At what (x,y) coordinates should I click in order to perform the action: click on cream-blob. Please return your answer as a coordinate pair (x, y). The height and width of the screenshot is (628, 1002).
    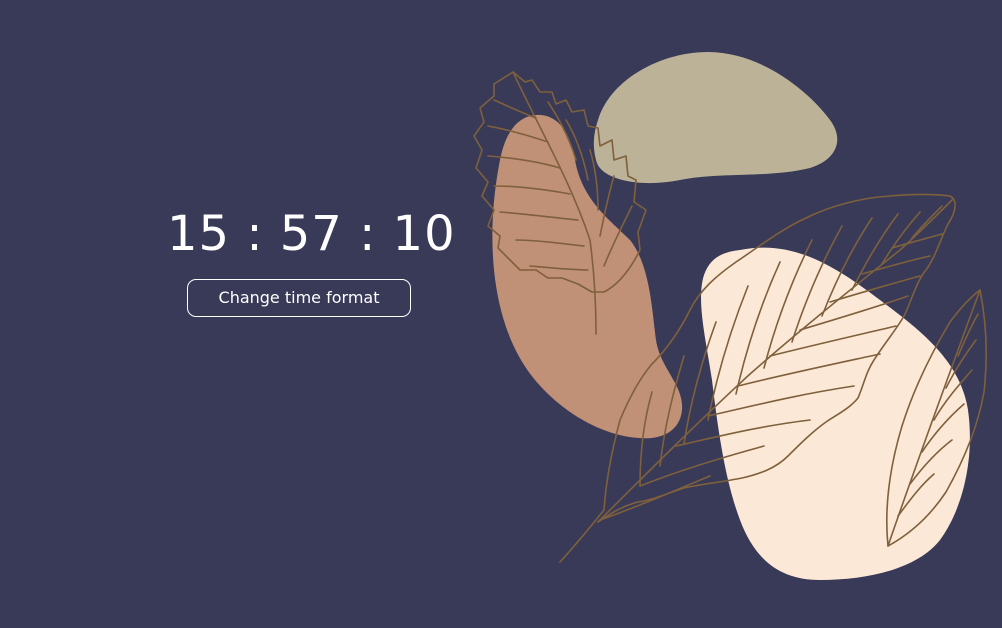
    Looking at the image, I should click on (835, 414).